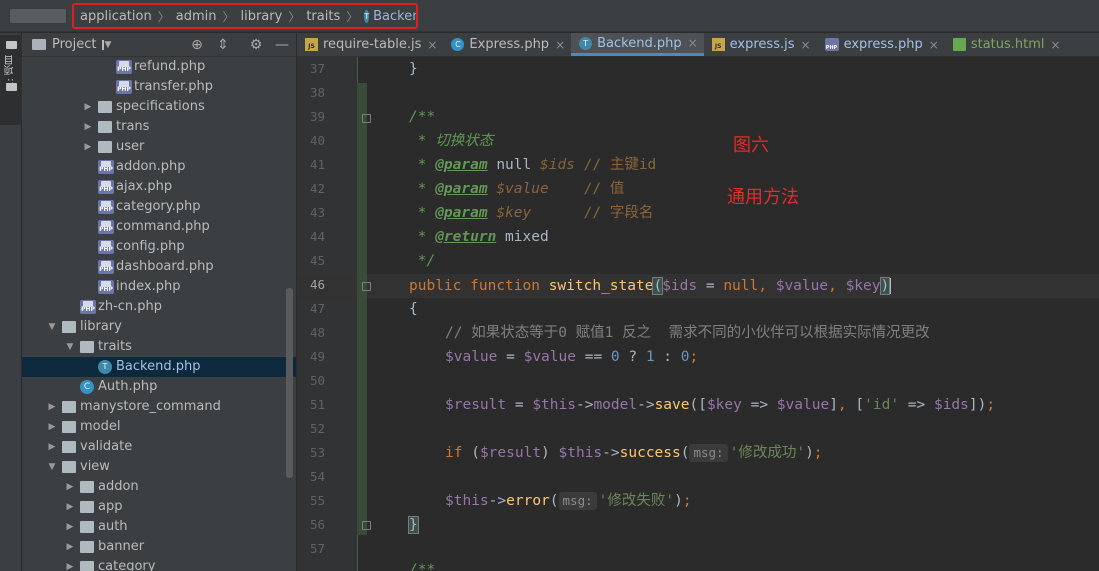 This screenshot has height=571, width=1099. What do you see at coordinates (159, 207) in the screenshot?
I see `tree-item: PHP category.php` at bounding box center [159, 207].